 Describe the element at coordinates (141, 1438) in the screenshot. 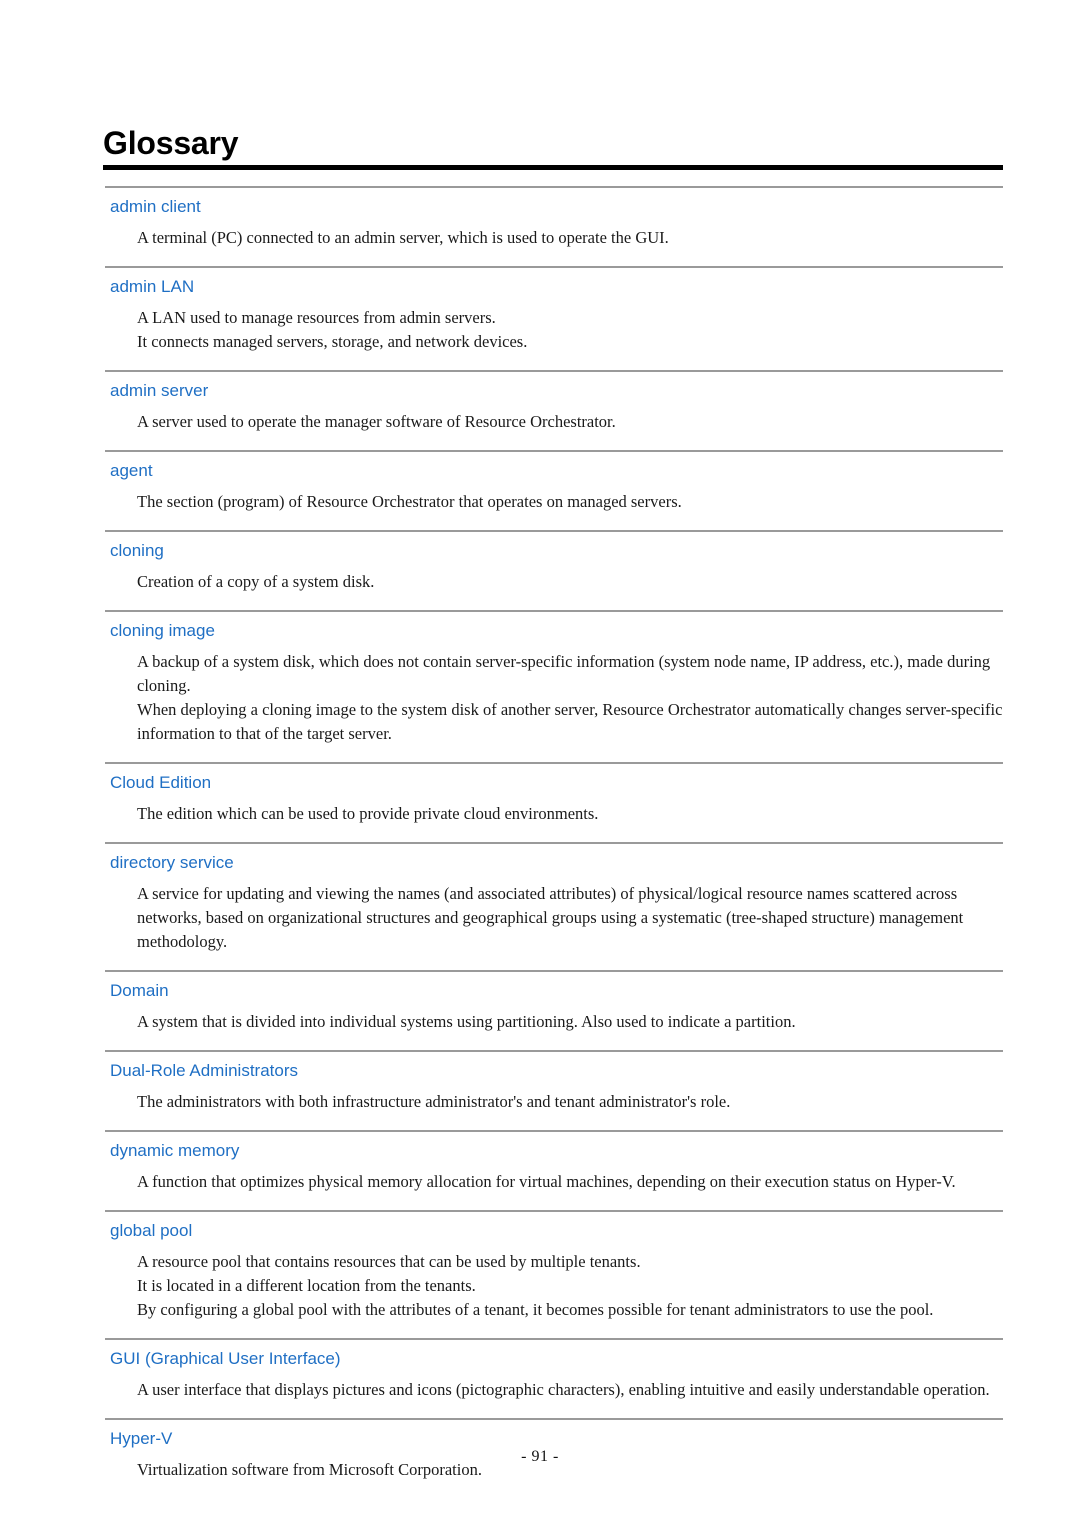

I see `glossary-term: Hyper-V` at that location.